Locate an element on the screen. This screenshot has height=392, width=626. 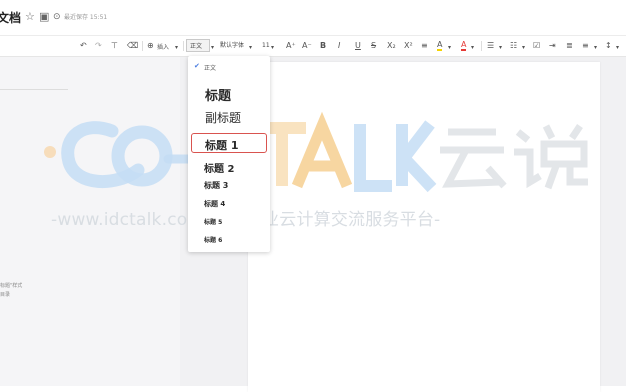
outline-divider is located at coordinates (34, 89).